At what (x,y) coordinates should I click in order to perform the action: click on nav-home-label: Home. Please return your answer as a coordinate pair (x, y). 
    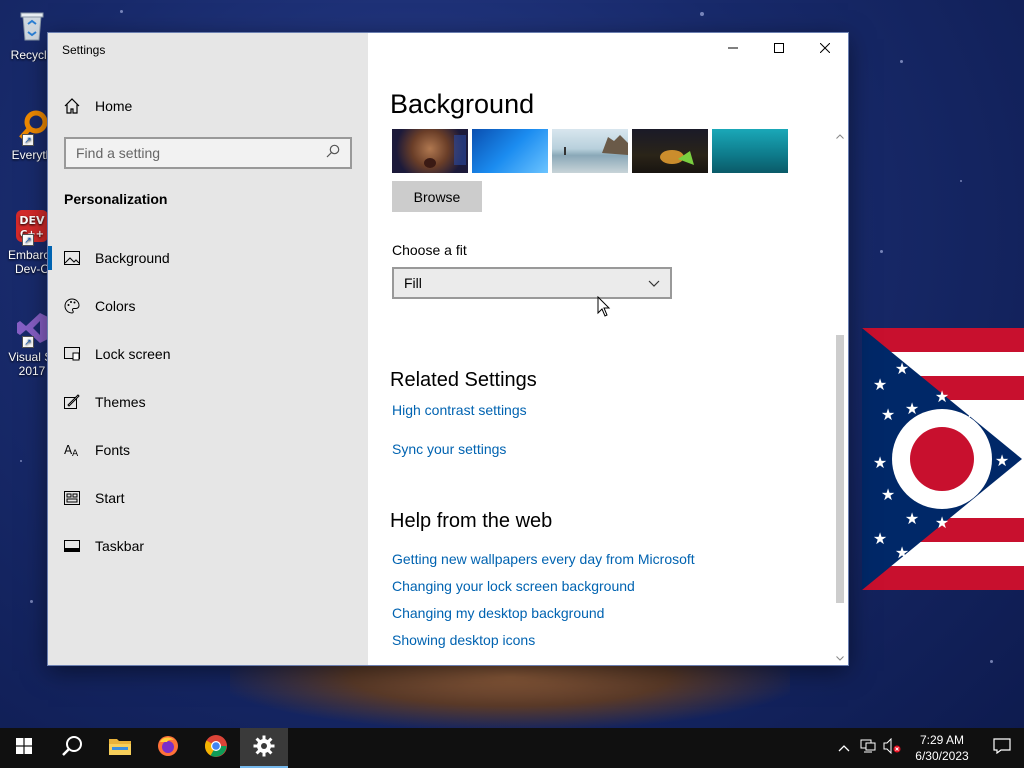
    Looking at the image, I should click on (114, 106).